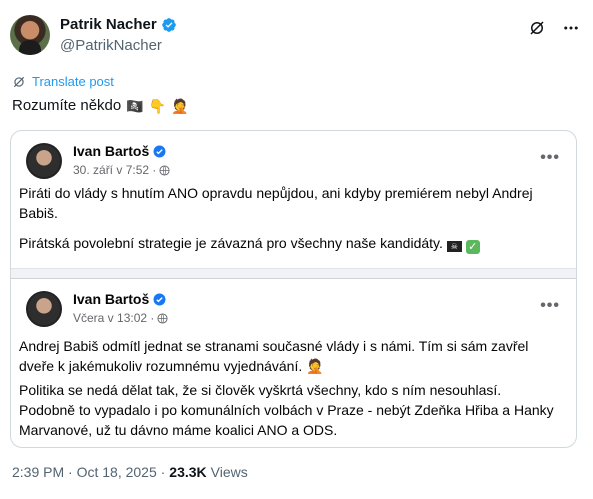 The image size is (593, 499). Describe the element at coordinates (554, 28) in the screenshot. I see `header-actions` at that location.